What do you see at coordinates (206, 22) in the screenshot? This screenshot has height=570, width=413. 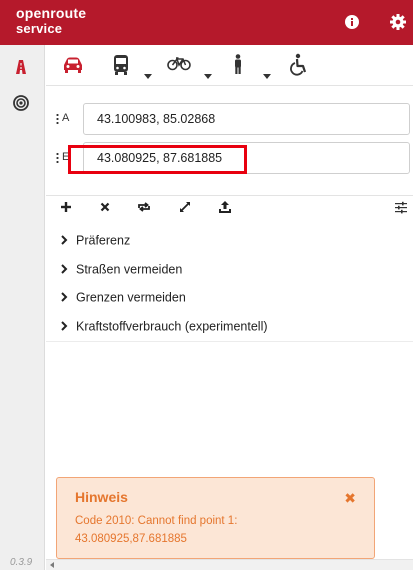 I see `app-header: openroute service` at bounding box center [206, 22].